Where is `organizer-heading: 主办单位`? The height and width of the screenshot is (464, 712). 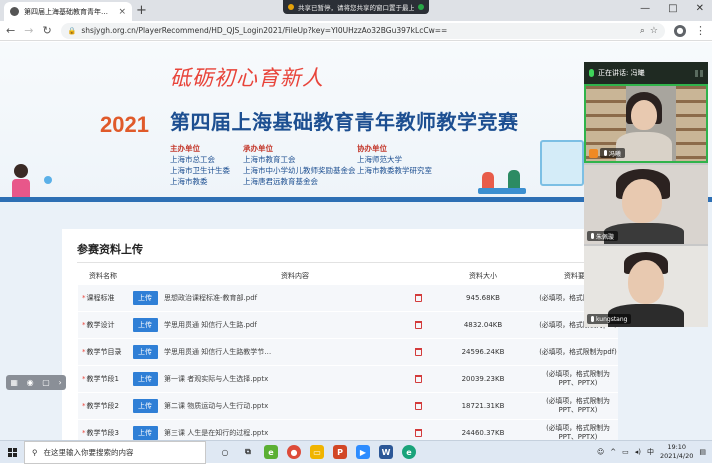
organizer-heading: 主办单位 is located at coordinates (185, 148).